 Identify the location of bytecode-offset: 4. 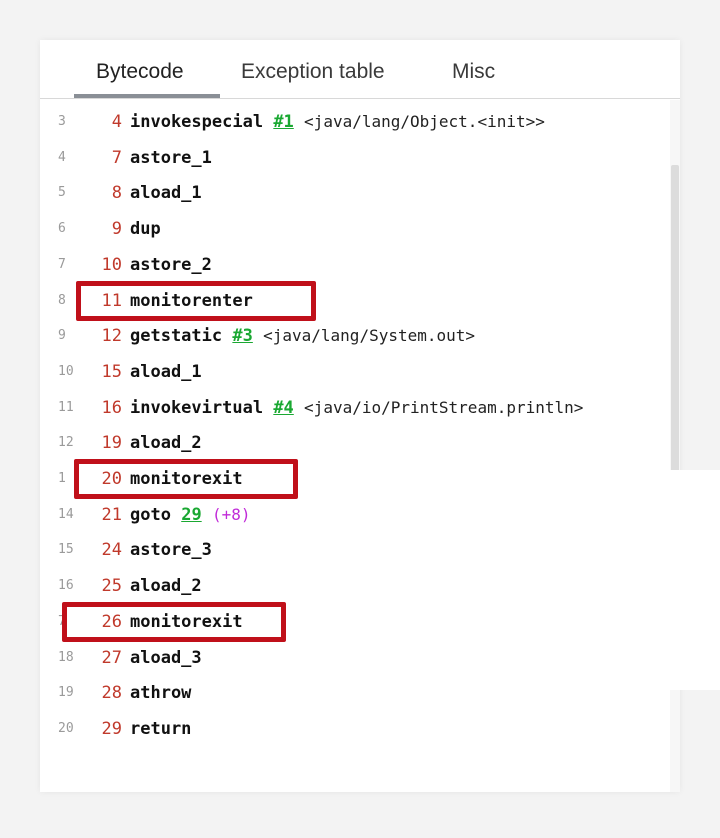
(116, 122).